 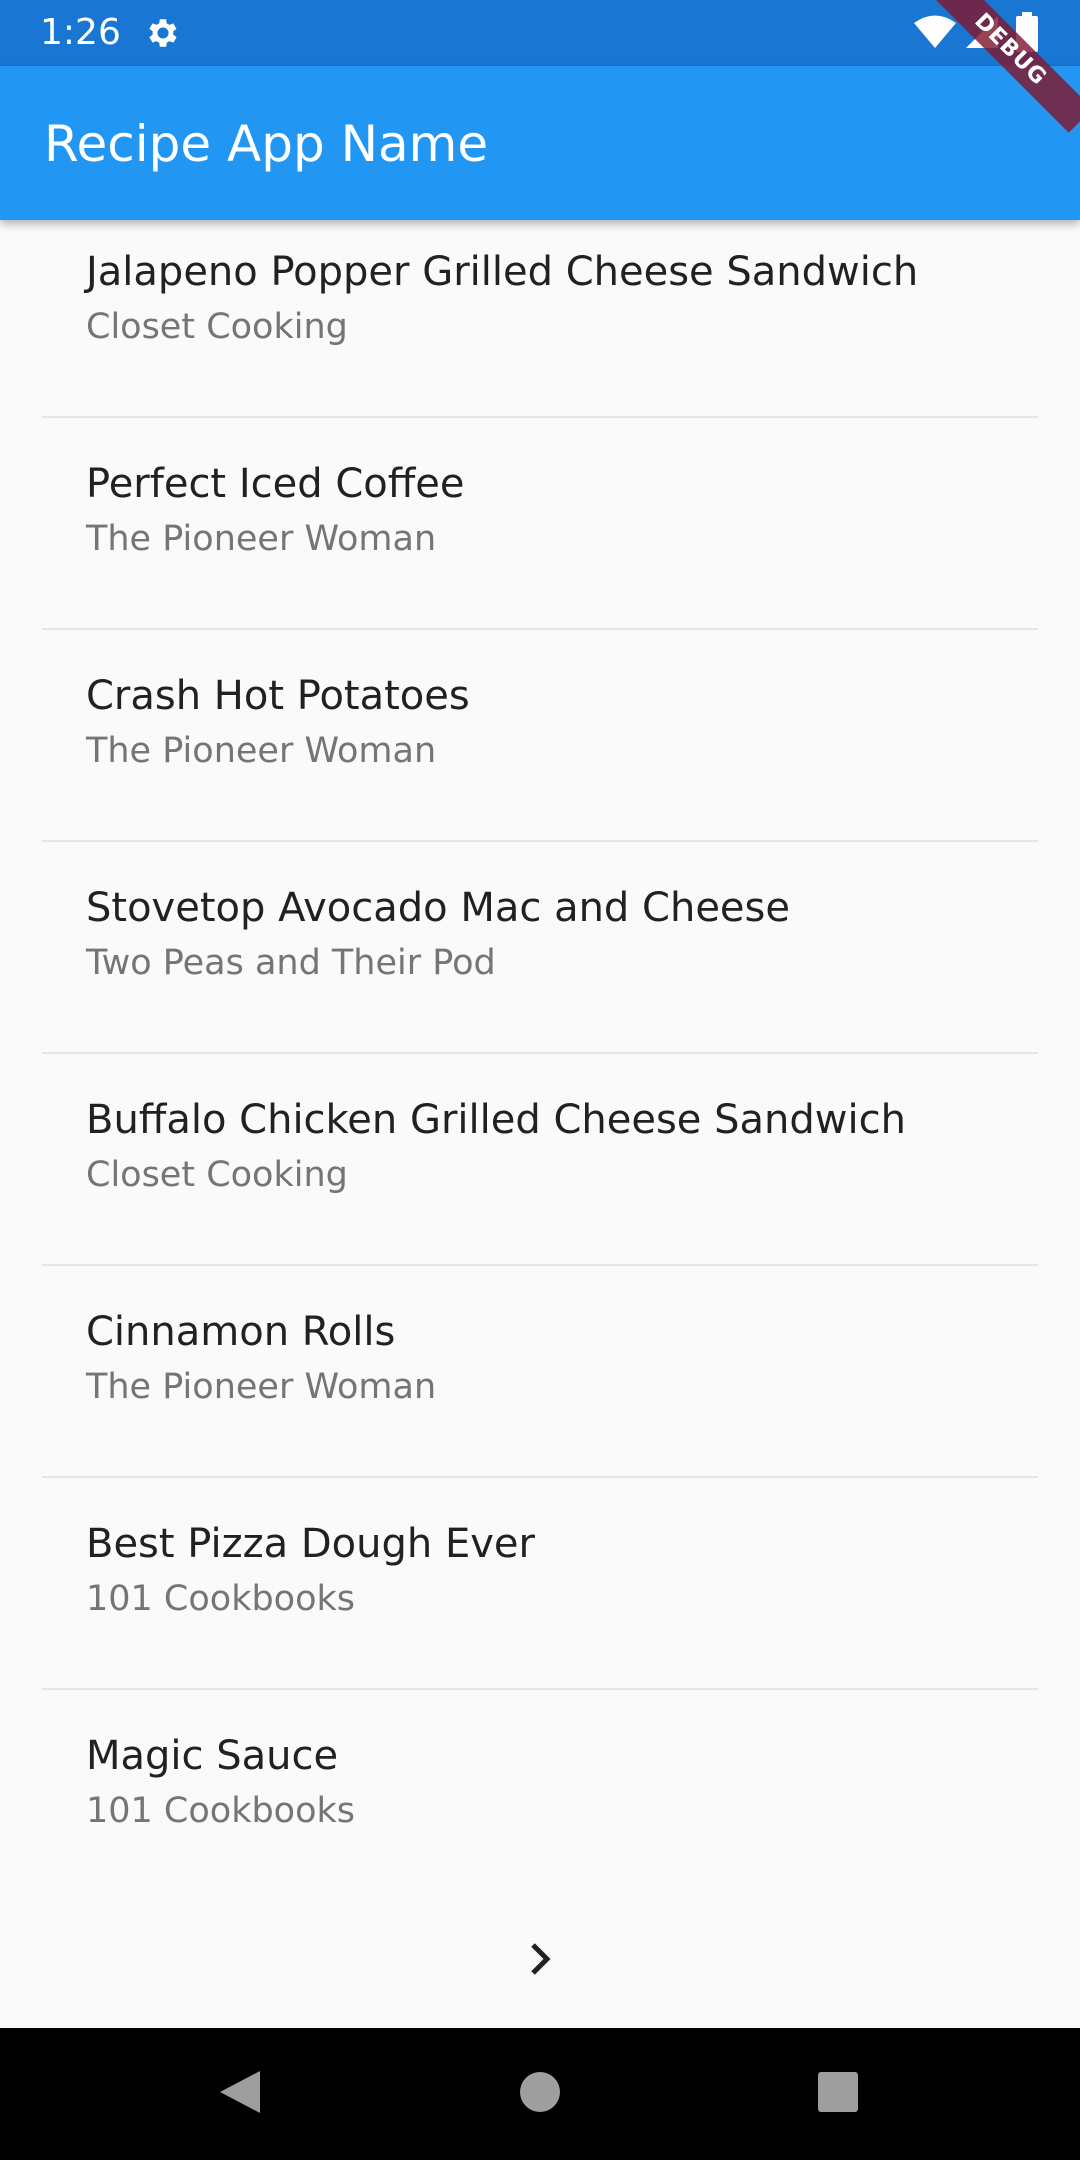 What do you see at coordinates (540, 524) in the screenshot?
I see `recipe-list-item: Perfect Iced Coffee The Pioneer Woman` at bounding box center [540, 524].